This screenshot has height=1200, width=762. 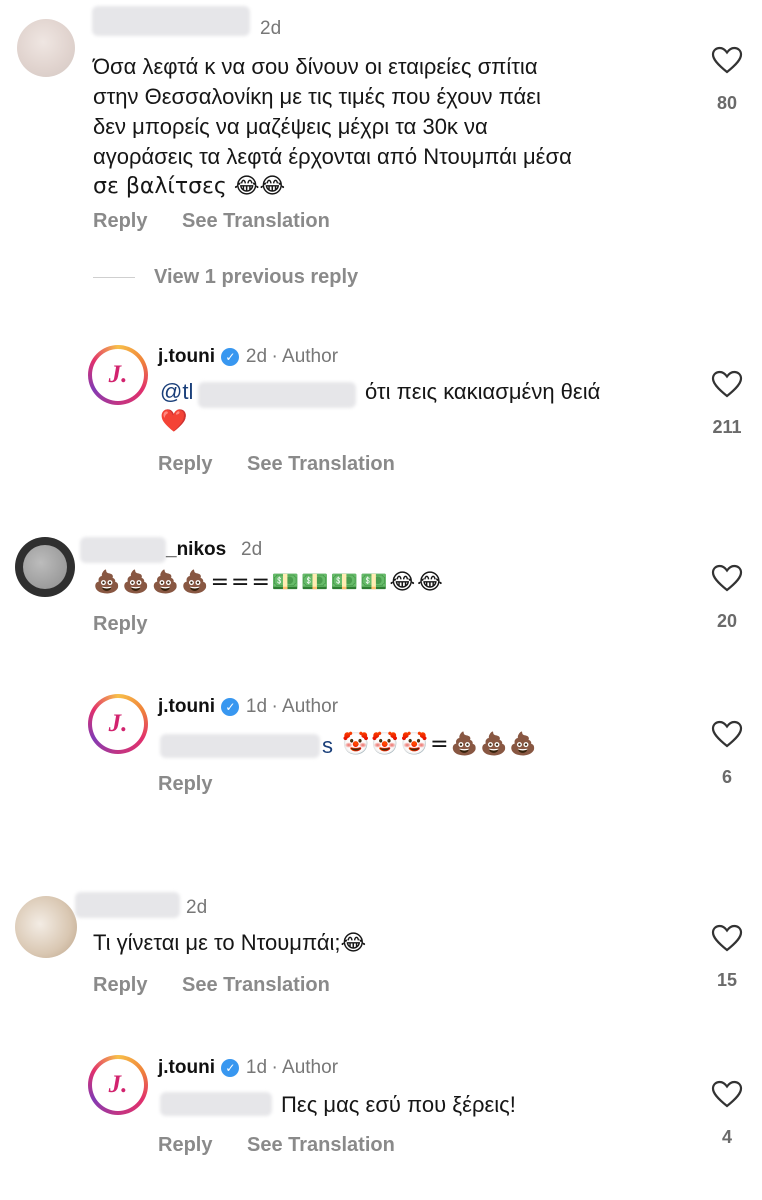 What do you see at coordinates (189, 186) in the screenshot?
I see `comment-line: σε βαλίτσες 😂😂` at bounding box center [189, 186].